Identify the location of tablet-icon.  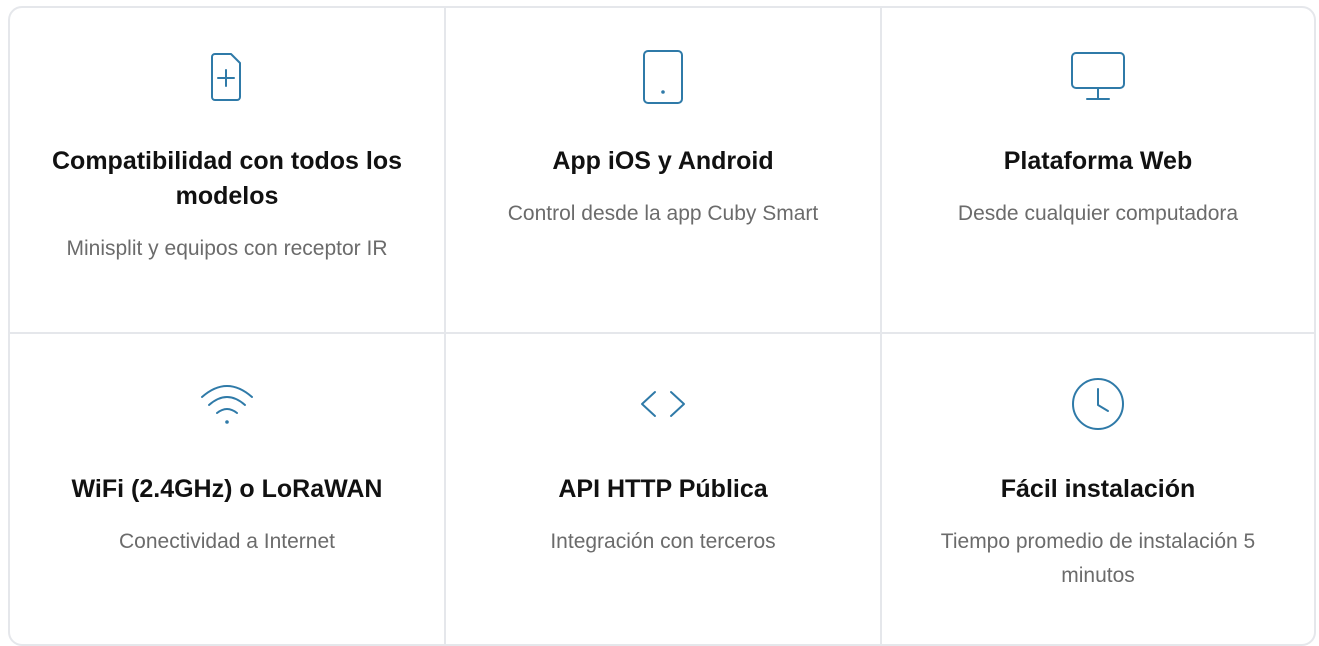
(663, 76).